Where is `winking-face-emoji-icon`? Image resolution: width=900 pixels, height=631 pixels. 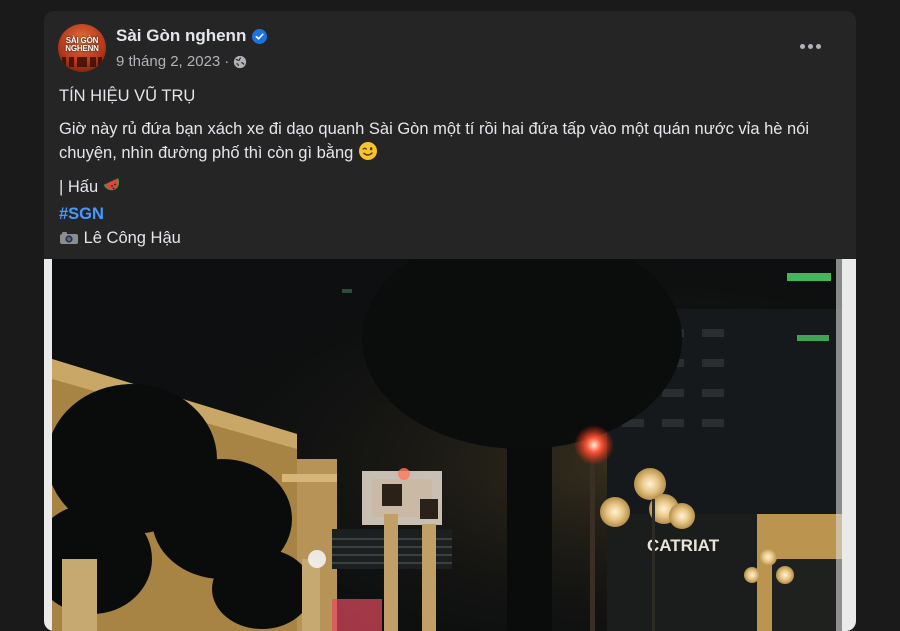
winking-face-emoji-icon is located at coordinates (368, 154).